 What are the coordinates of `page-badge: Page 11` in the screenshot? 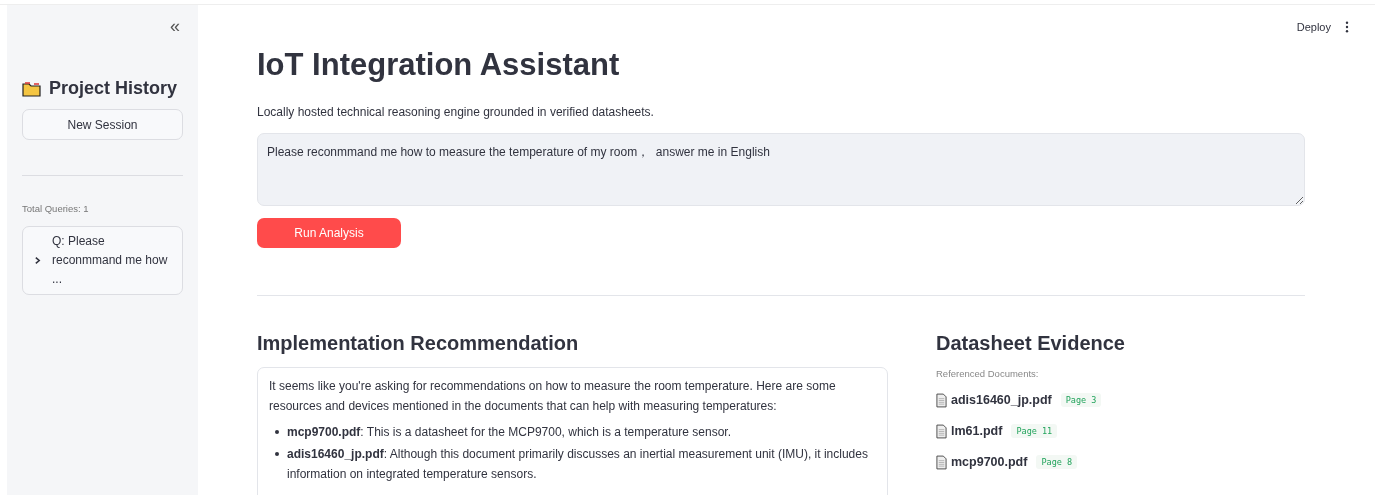 It's located at (1034, 431).